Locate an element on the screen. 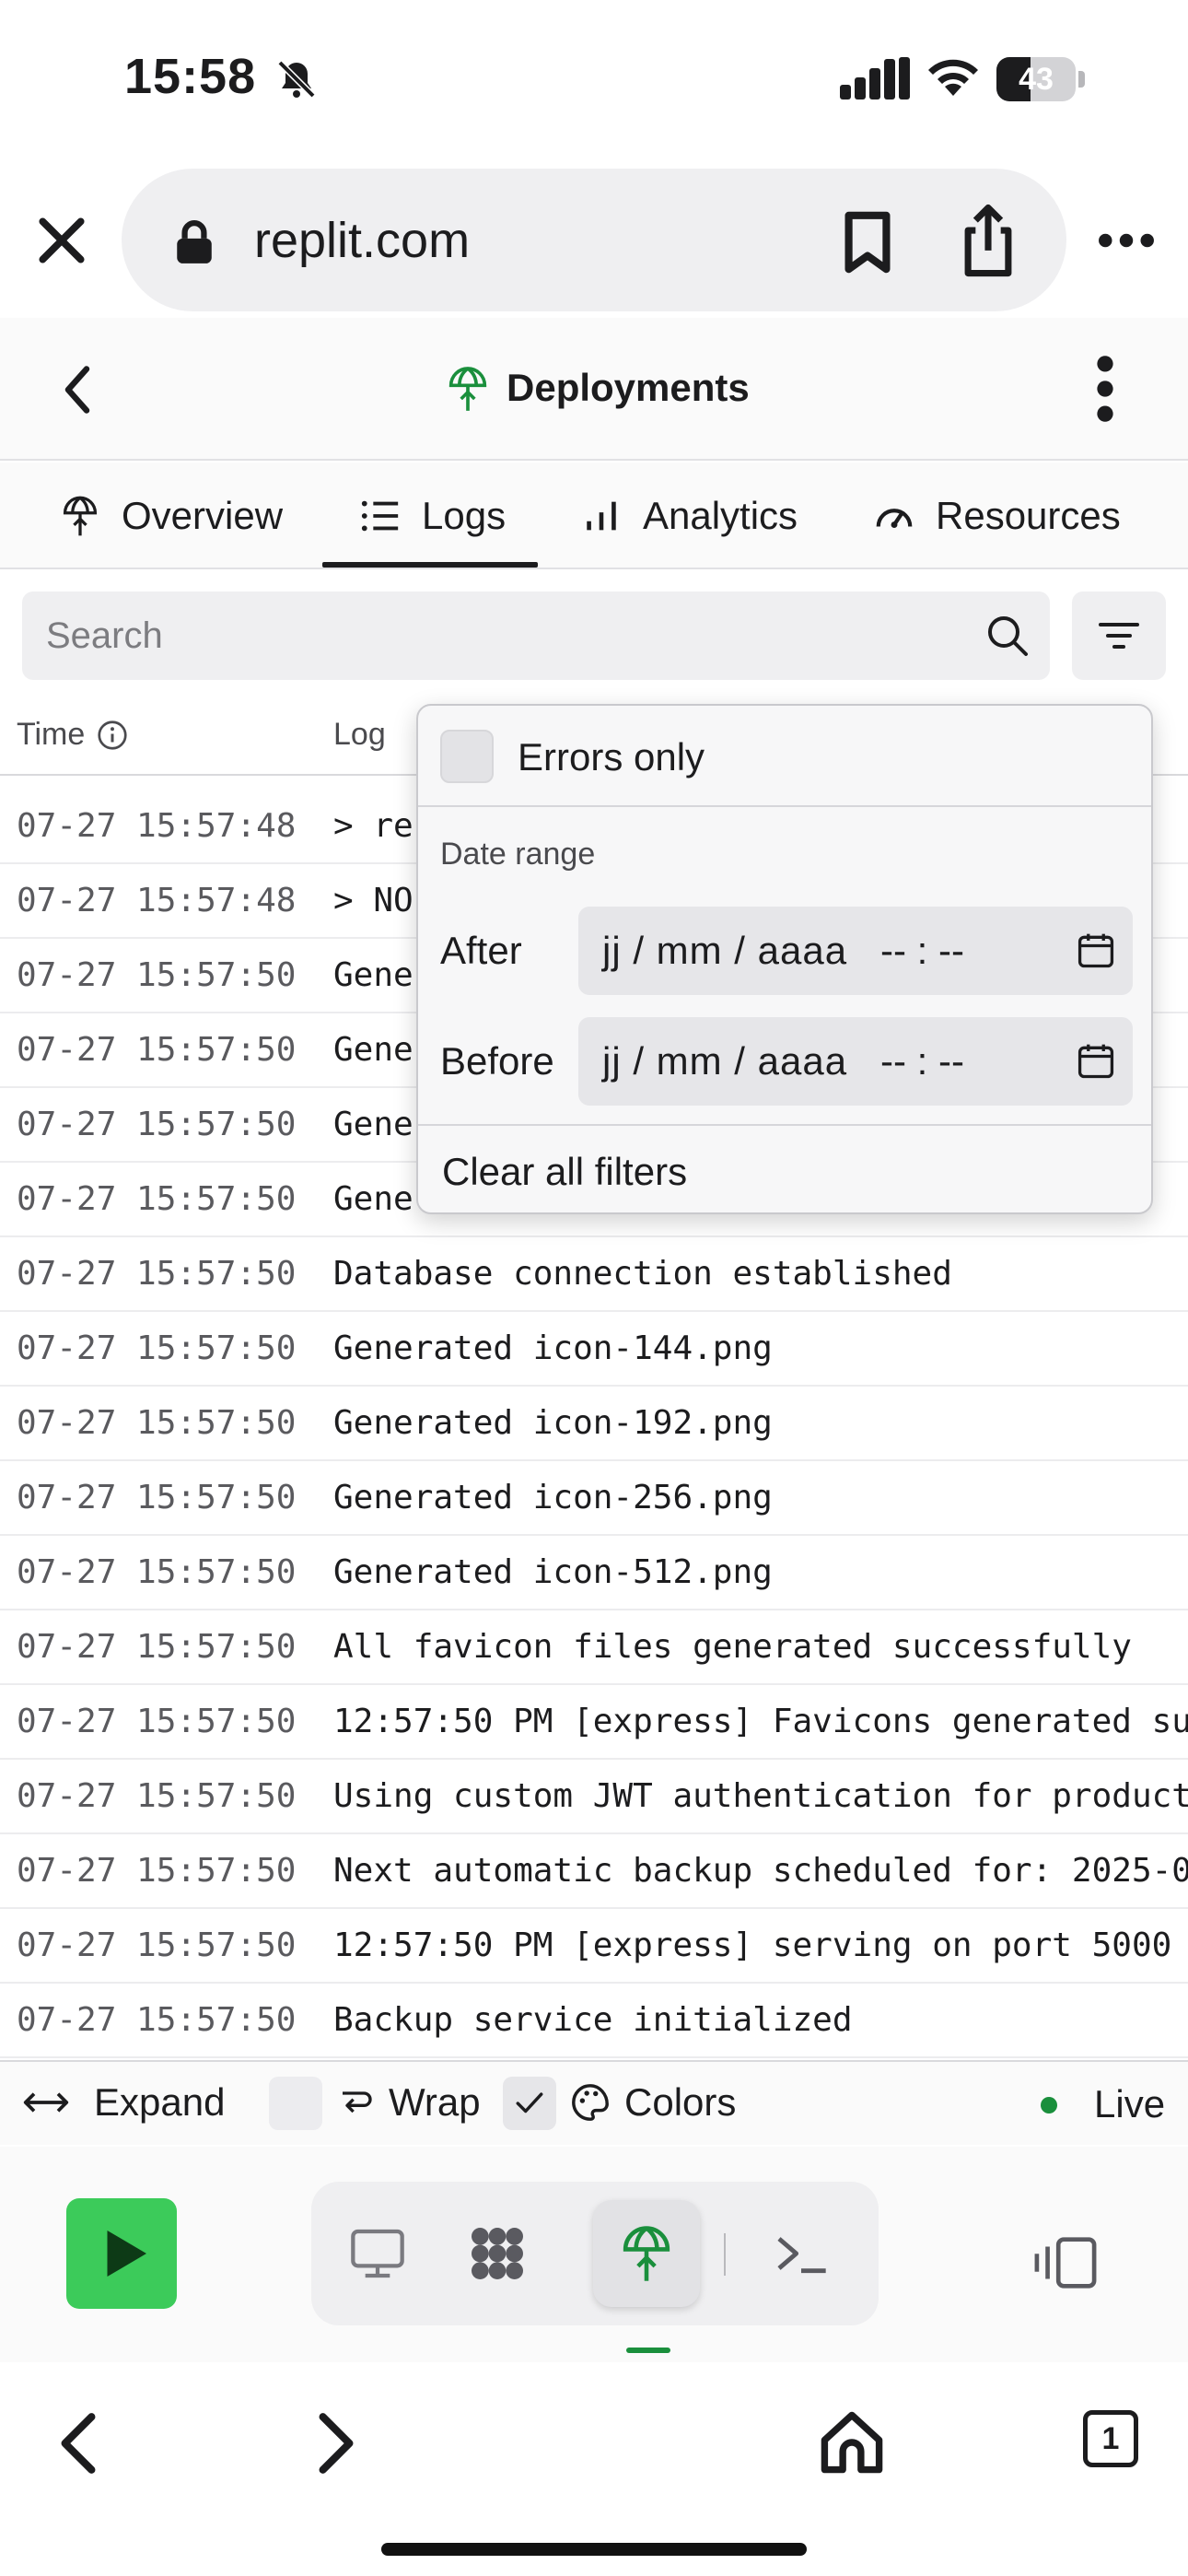 The image size is (1188, 2576). more-horizontal-icon is located at coordinates (1126, 240).